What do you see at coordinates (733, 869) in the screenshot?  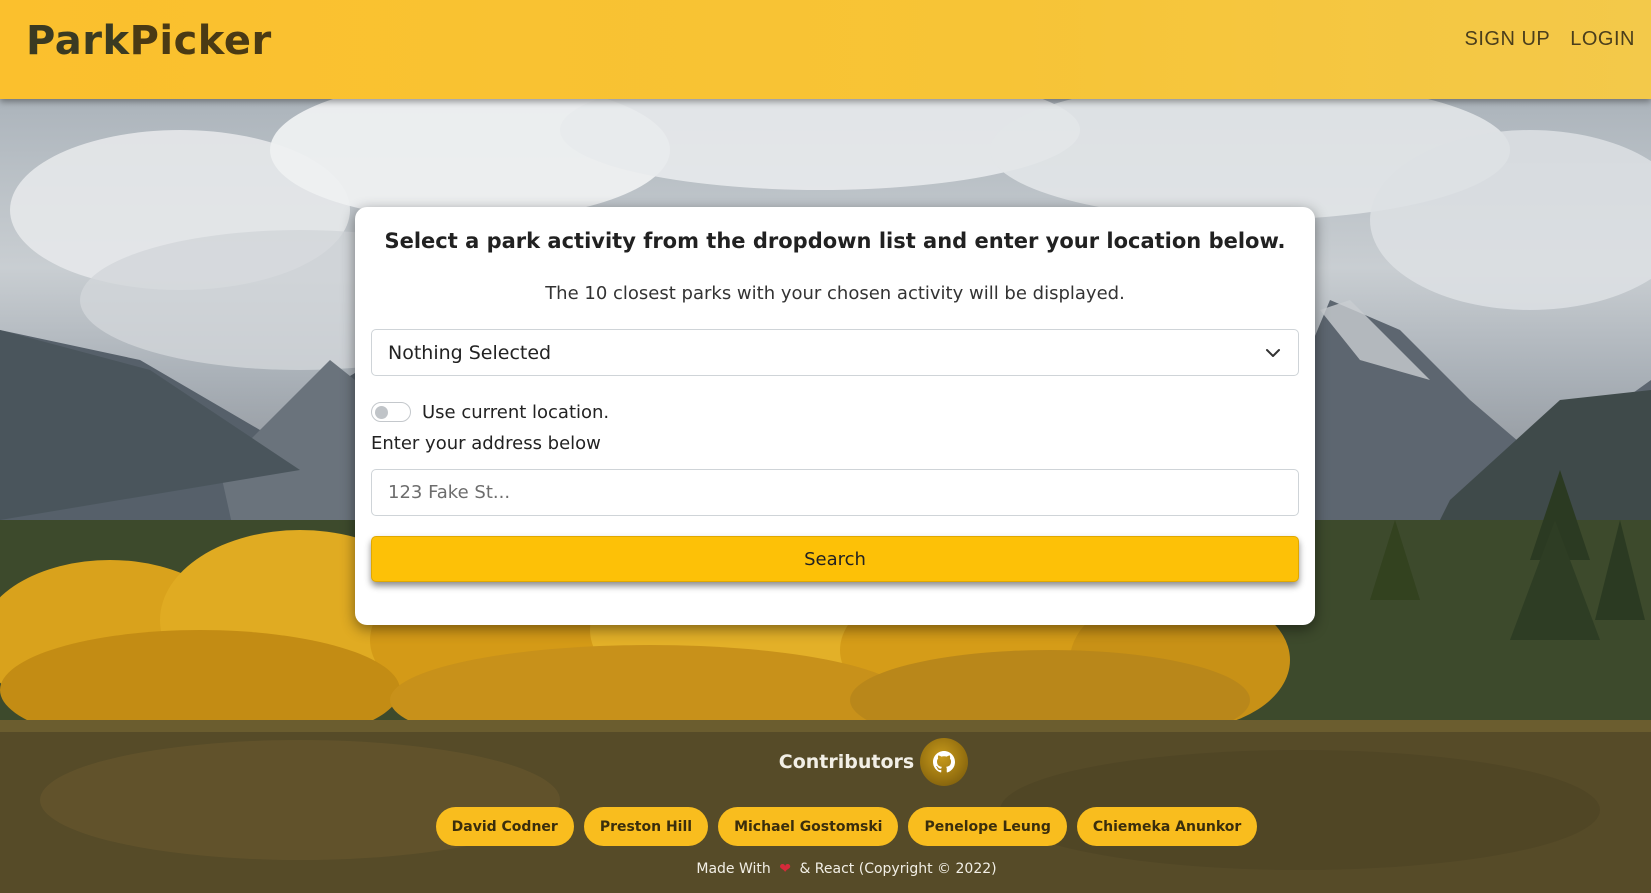 I see `made-with-prefix: Made With` at bounding box center [733, 869].